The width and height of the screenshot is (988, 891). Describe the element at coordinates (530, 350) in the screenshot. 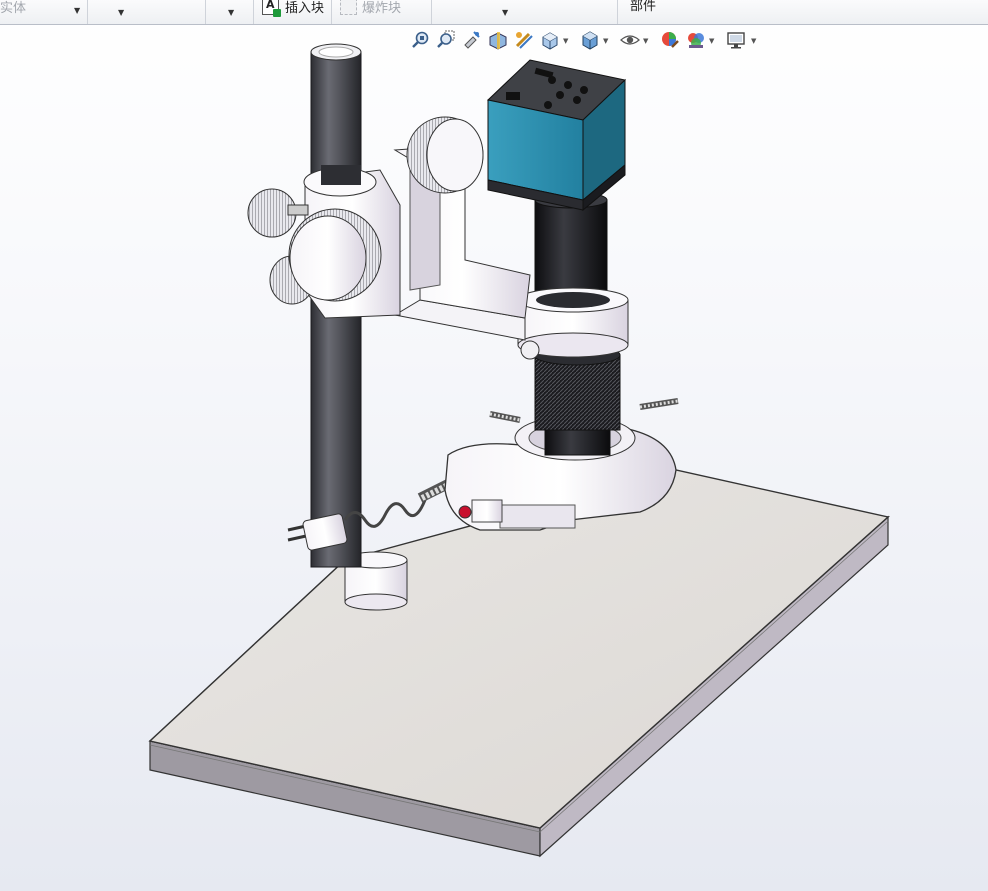

I see `lens-lock-knob` at that location.